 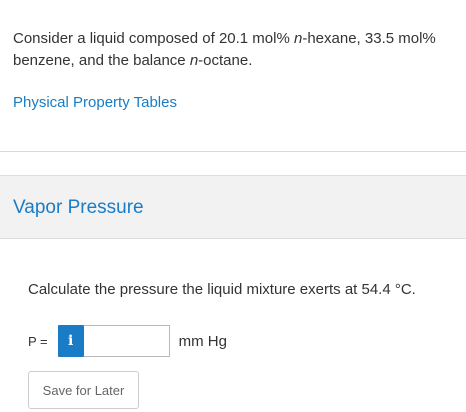 What do you see at coordinates (70, 341) in the screenshot?
I see `info-icon: i` at bounding box center [70, 341].